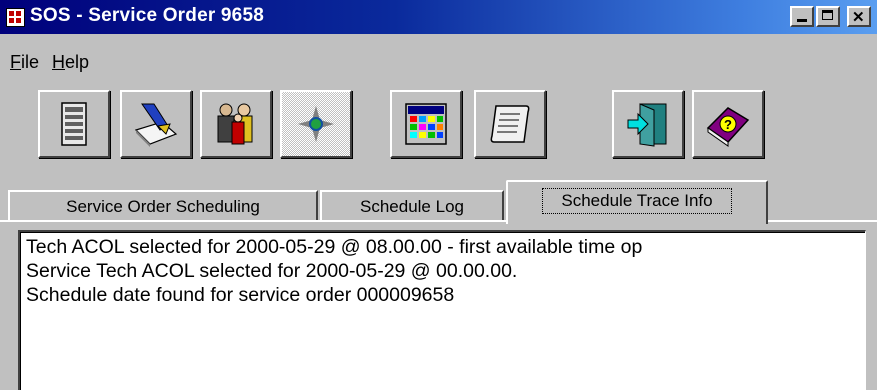 The image size is (877, 390). I want to click on schedule-calendar-button, so click(426, 124).